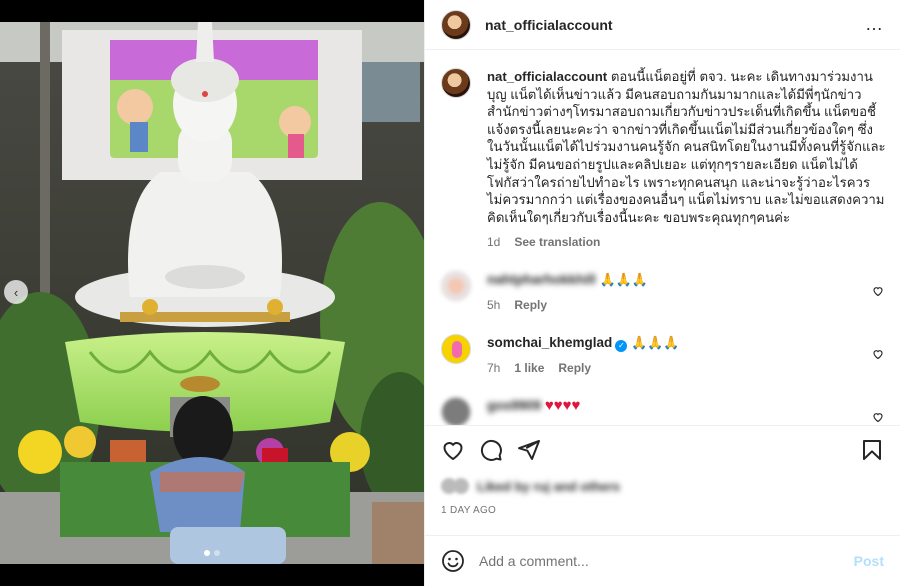 Image resolution: width=900 pixels, height=586 pixels. I want to click on comment-item: somchai_khemglad ✓ 🙏🙏🙏 7h 1 like Reply, so click(662, 354).